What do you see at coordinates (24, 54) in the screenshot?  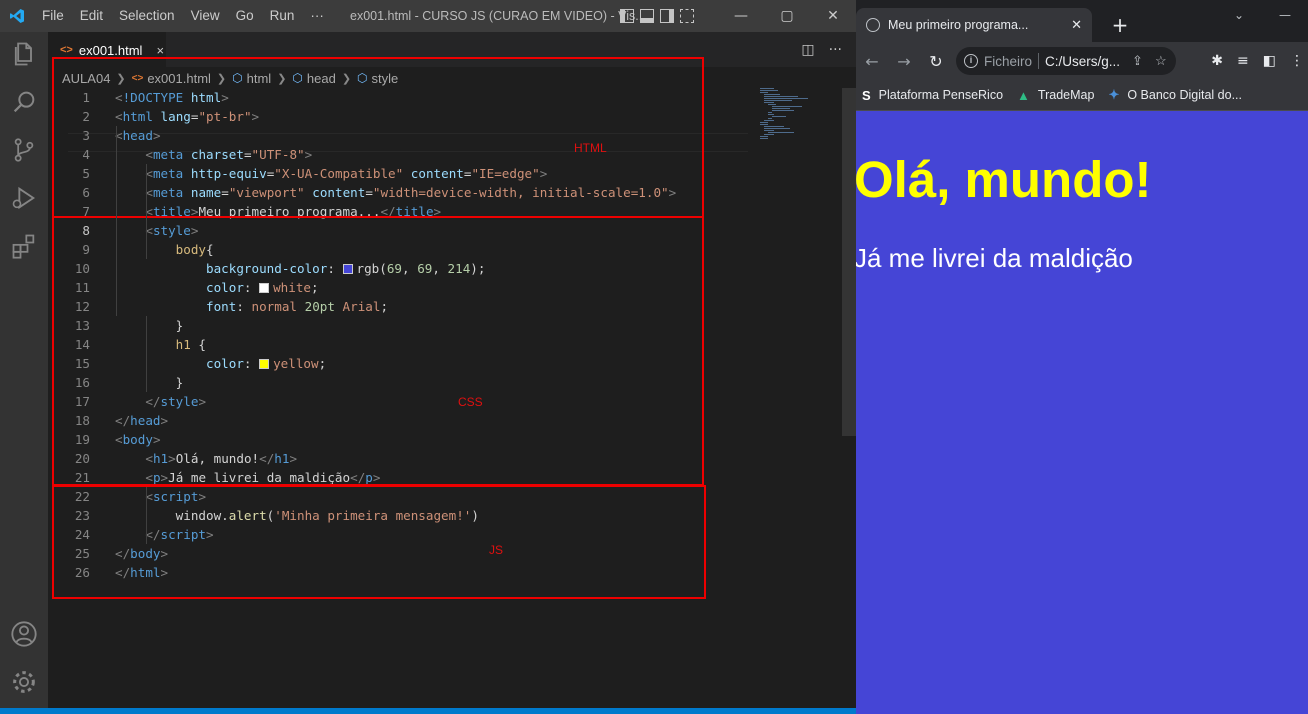 I see `explorer-icon` at bounding box center [24, 54].